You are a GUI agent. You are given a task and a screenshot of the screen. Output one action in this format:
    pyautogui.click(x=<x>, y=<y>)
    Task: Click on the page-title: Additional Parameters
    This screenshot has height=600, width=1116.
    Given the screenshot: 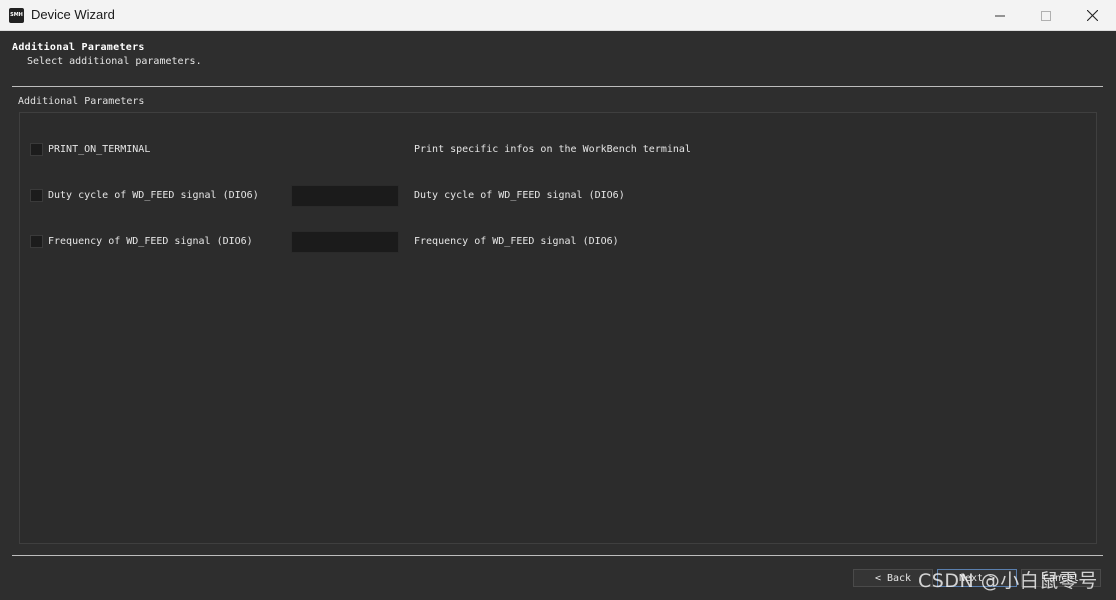 What is the action you would take?
    pyautogui.click(x=78, y=47)
    